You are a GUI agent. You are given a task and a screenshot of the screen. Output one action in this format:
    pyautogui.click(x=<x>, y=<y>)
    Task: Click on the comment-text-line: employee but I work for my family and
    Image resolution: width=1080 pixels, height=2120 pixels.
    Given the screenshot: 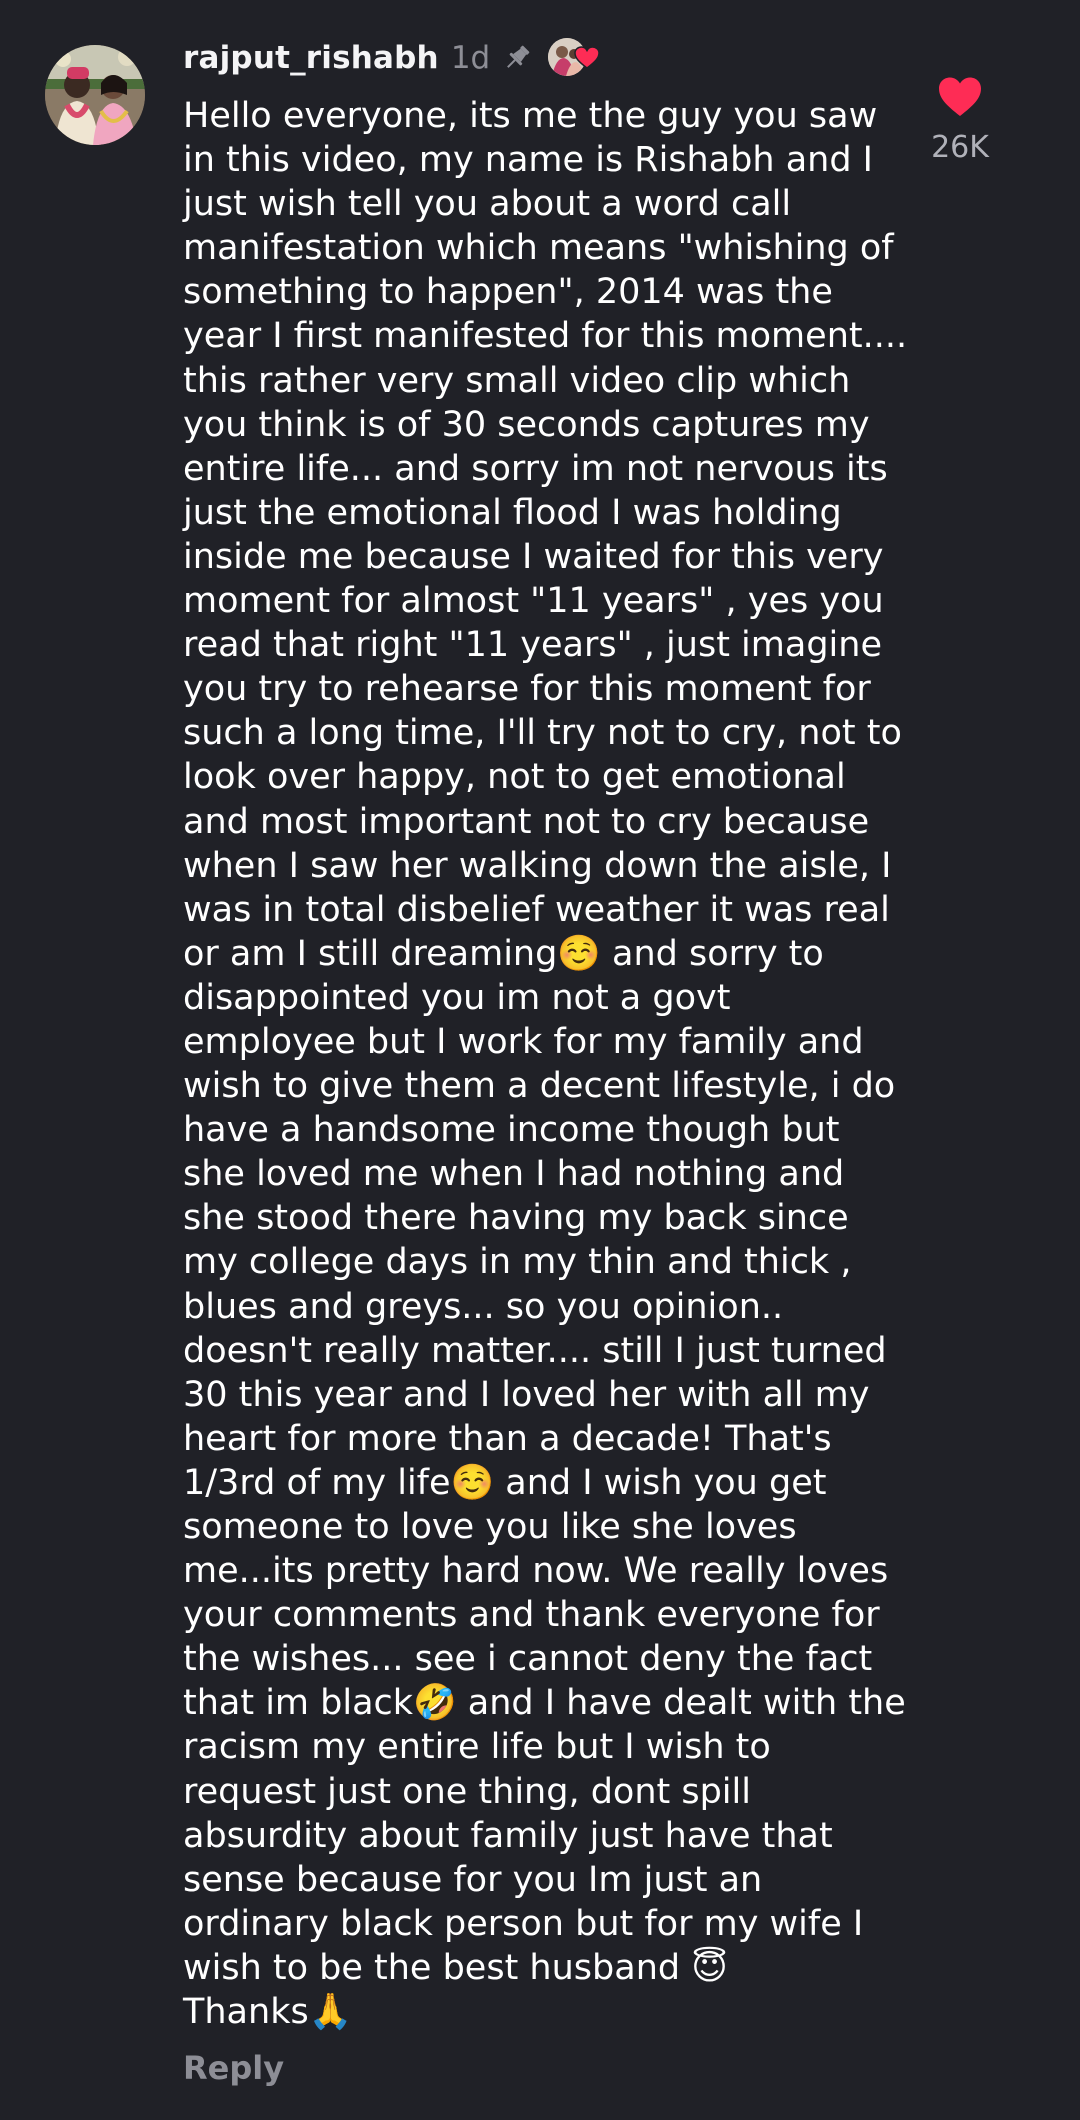 What is the action you would take?
    pyautogui.click(x=523, y=1041)
    